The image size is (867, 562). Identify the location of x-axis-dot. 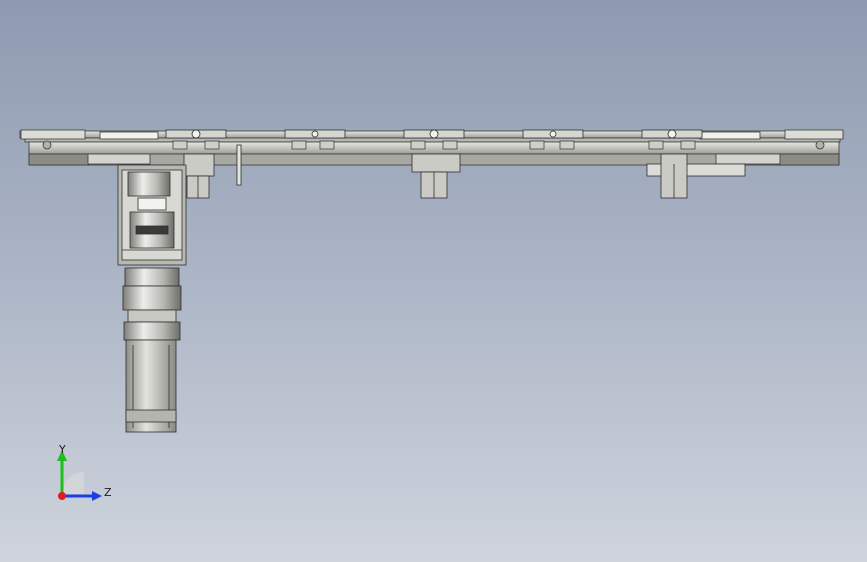
(62, 496).